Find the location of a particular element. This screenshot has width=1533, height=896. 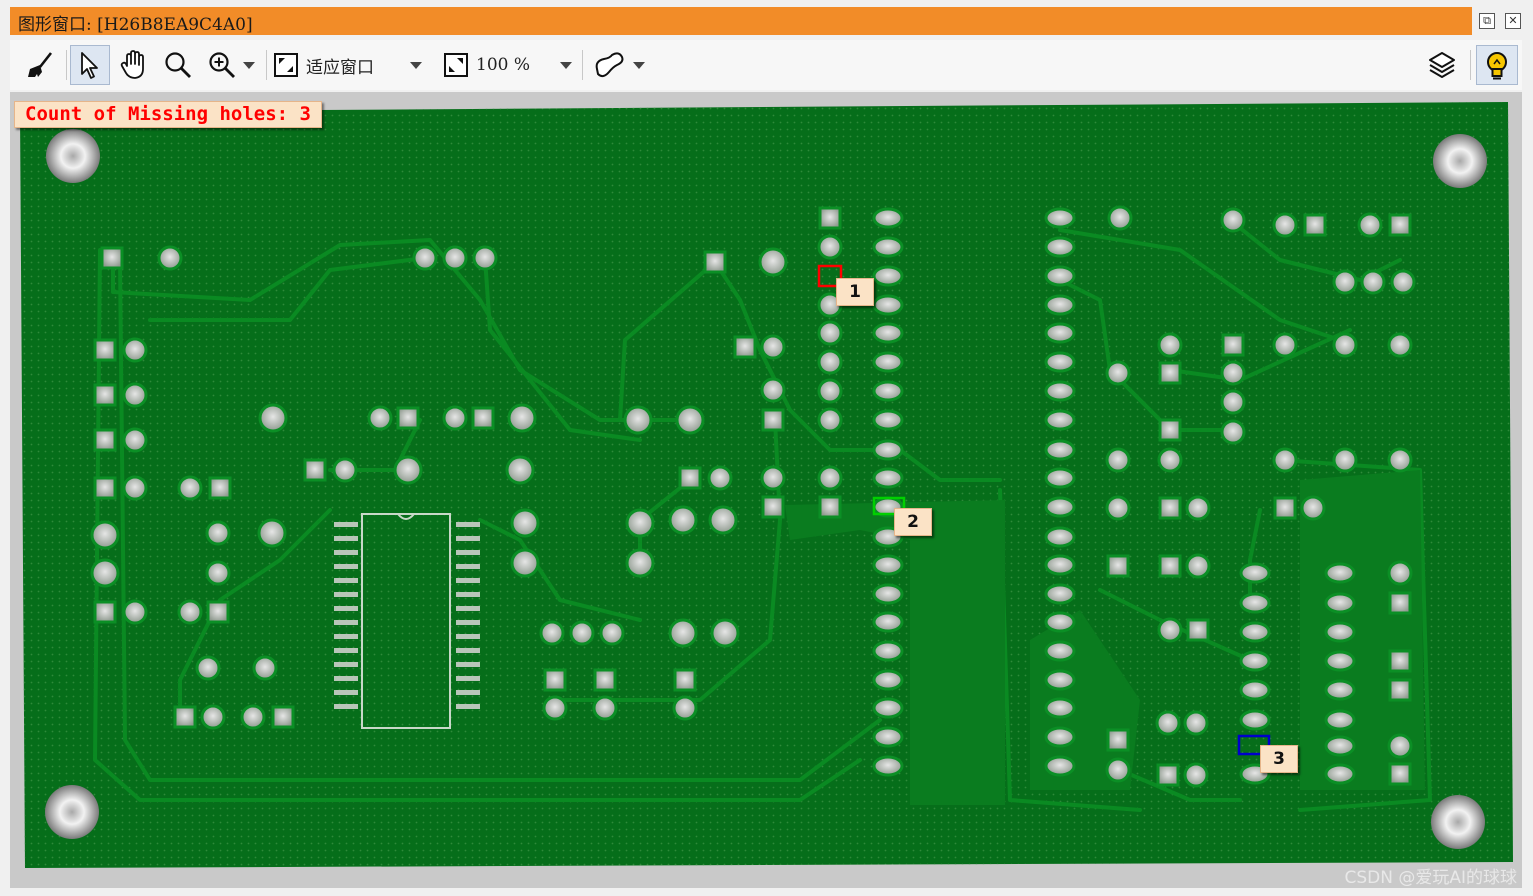

roi-shape-dropdown is located at coordinates (619, 65).